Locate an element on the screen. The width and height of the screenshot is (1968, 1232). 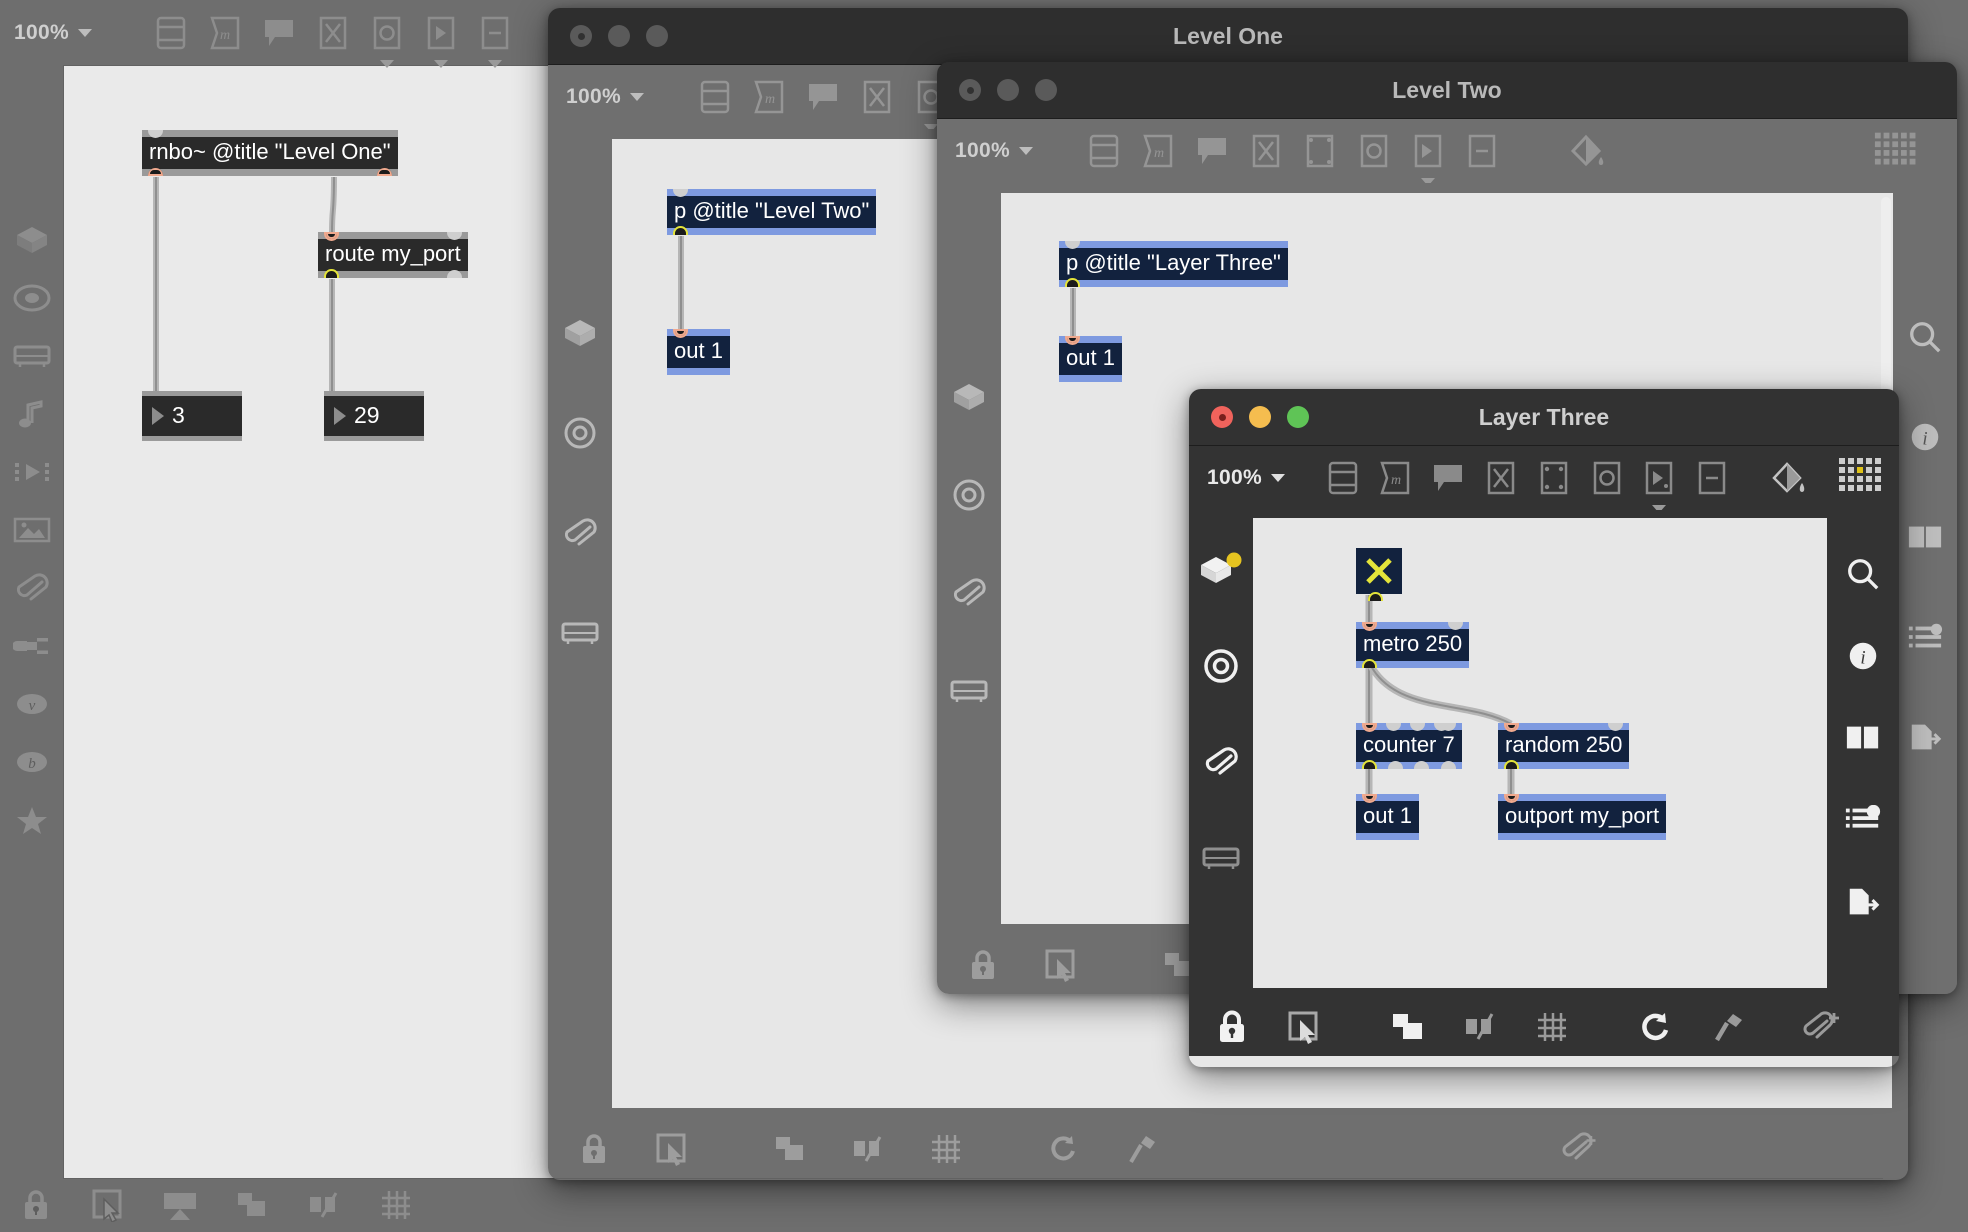
root-bottom-toolbar is located at coordinates (984, 1205).